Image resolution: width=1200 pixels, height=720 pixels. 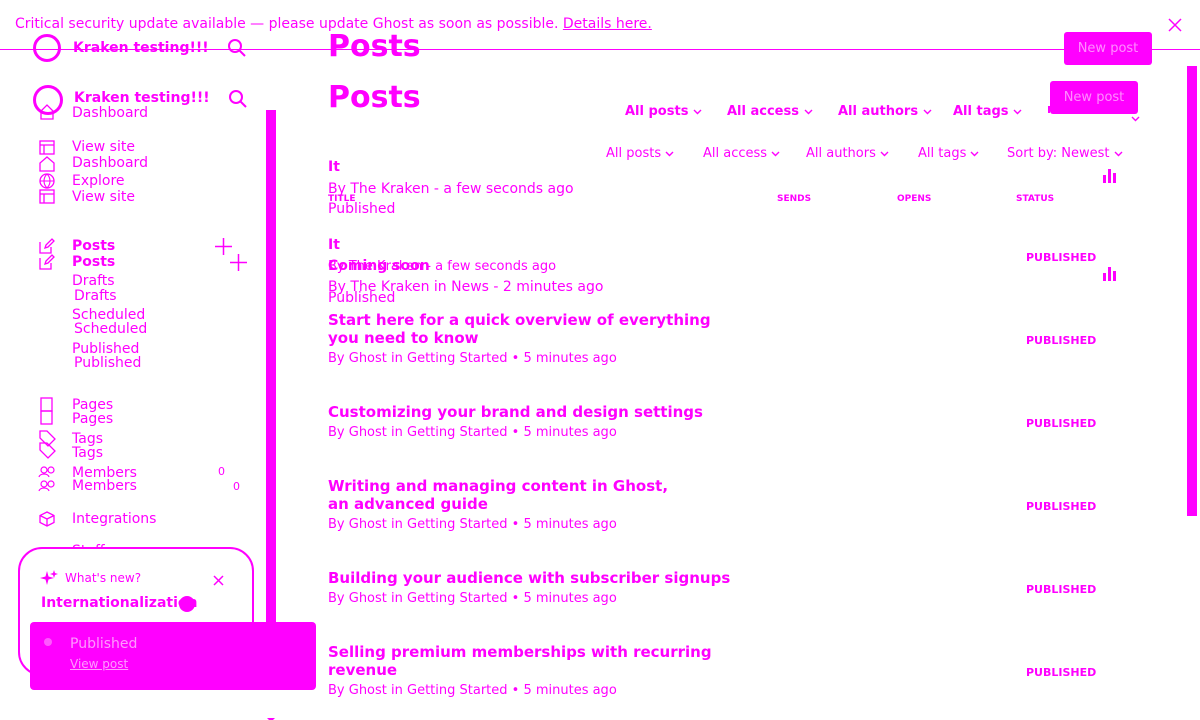 I want to click on members-icon, so click(x=47, y=482).